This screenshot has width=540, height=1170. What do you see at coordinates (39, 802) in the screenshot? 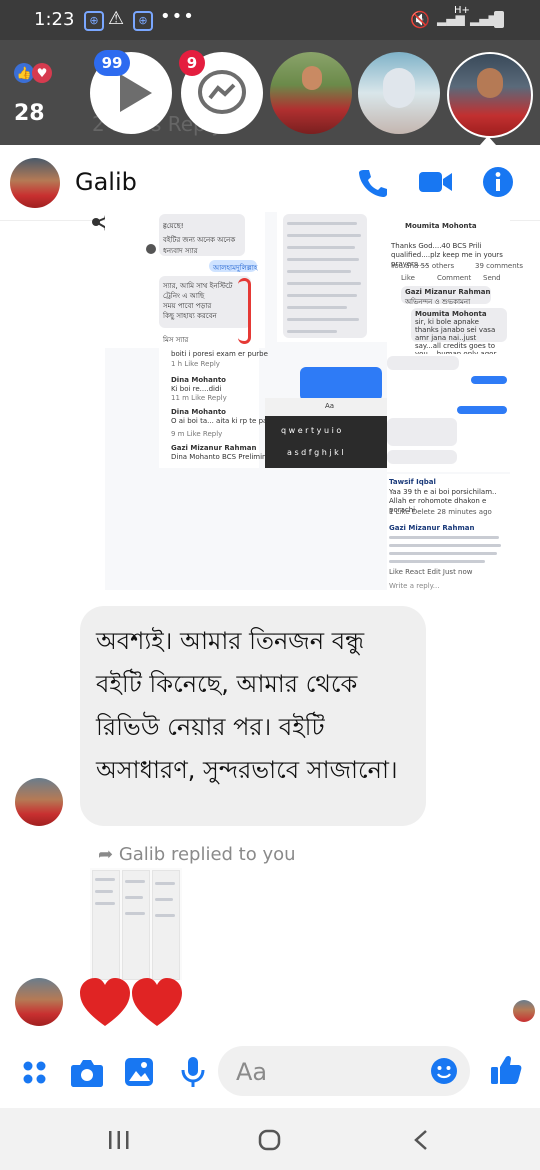
I see `sender-avatar` at bounding box center [39, 802].